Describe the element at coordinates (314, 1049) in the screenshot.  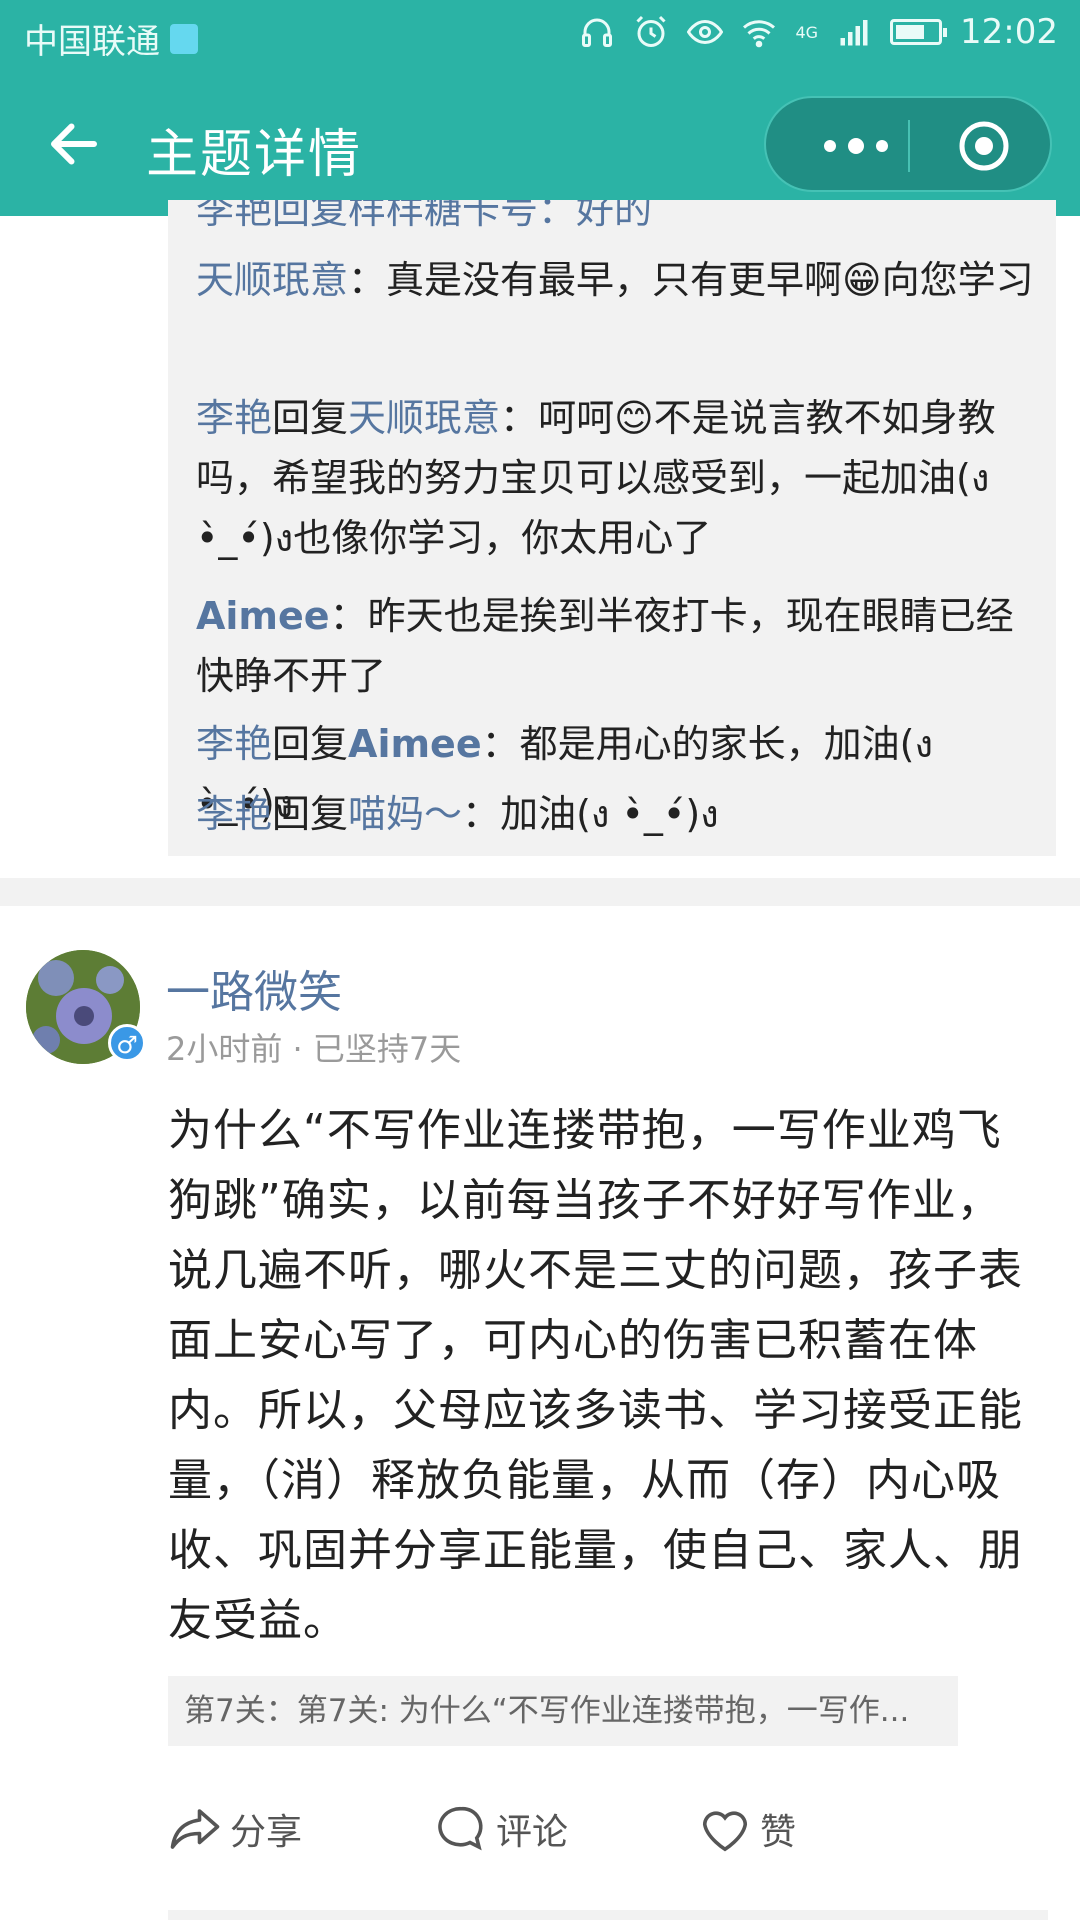
I see `post-meta: 2小时前 · 已坚持7天` at that location.